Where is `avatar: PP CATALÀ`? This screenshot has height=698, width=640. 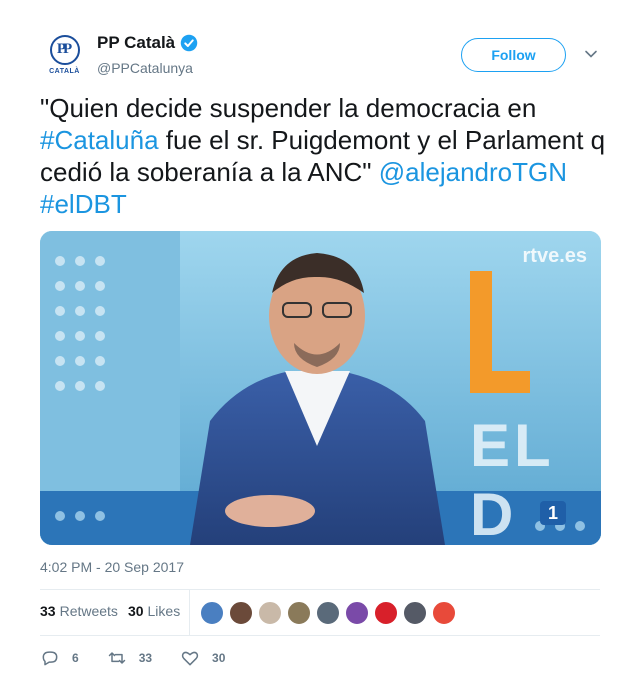 avatar: PP CATALÀ is located at coordinates (64, 54).